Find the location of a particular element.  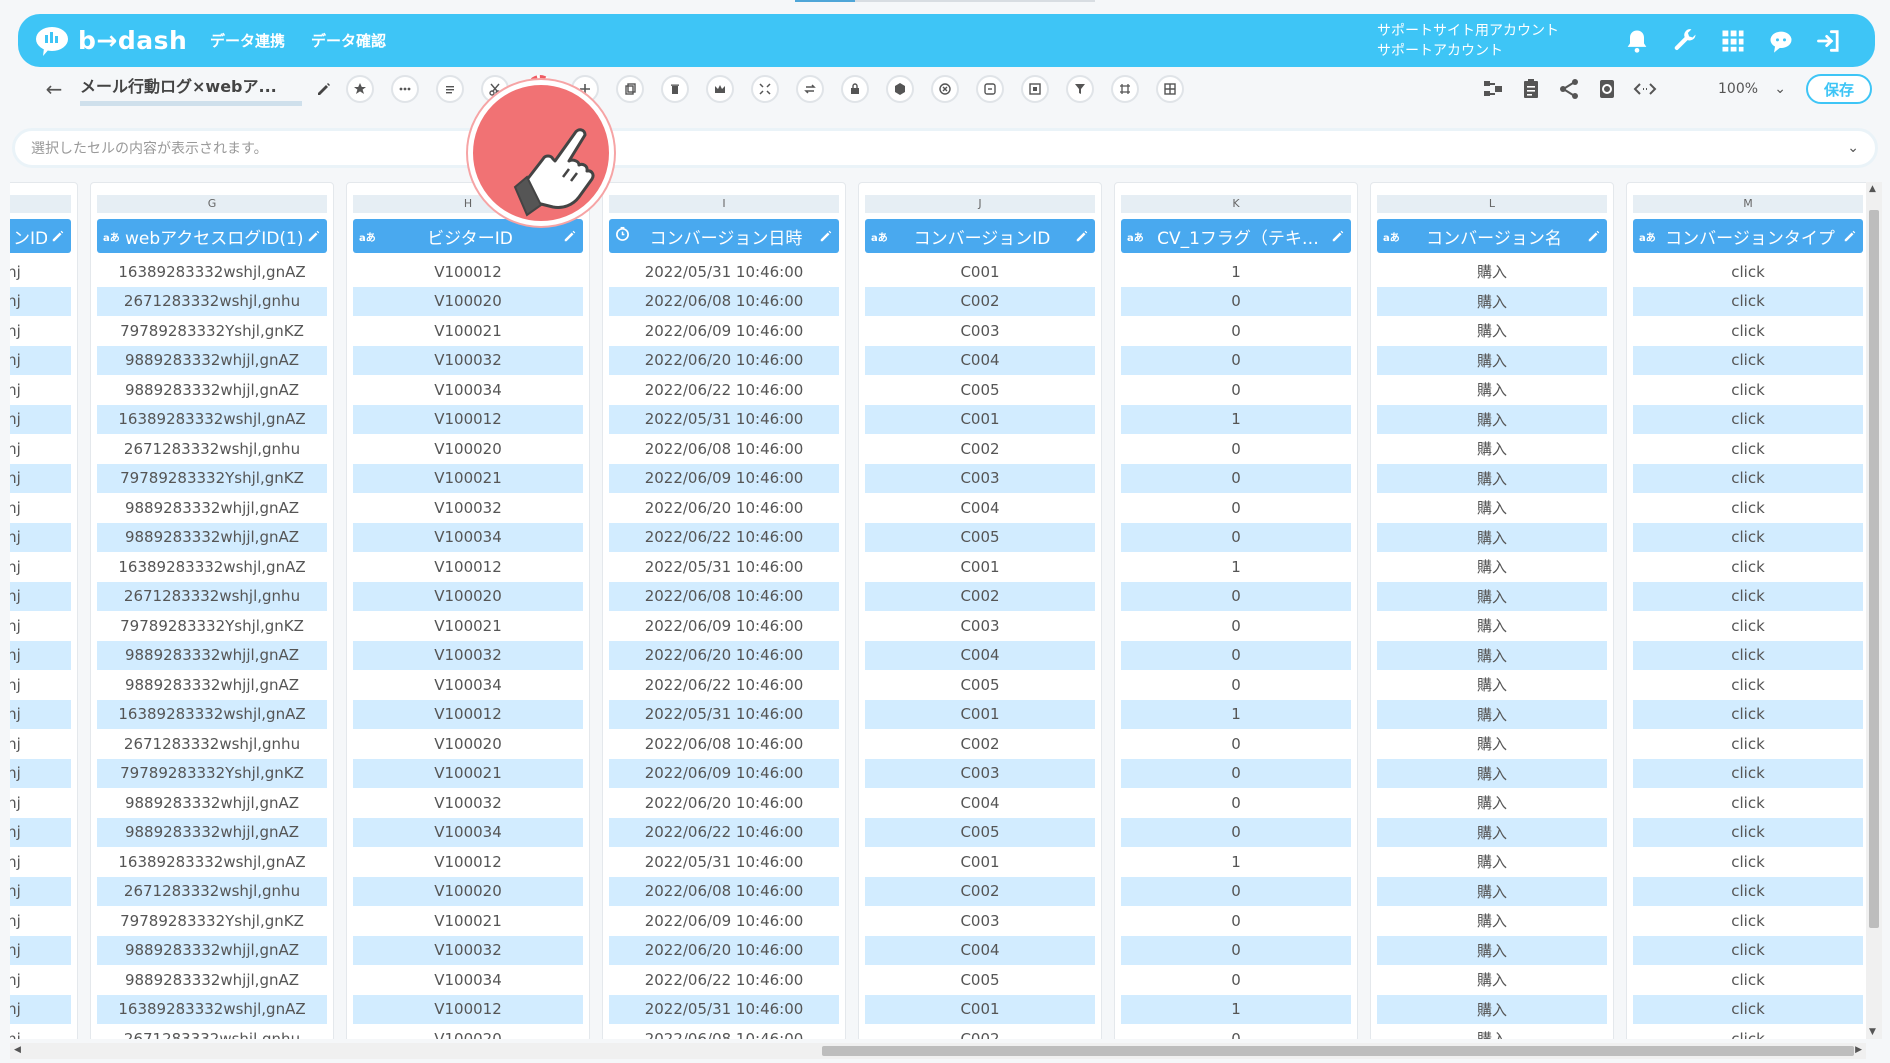

column-letter: I is located at coordinates (724, 204).